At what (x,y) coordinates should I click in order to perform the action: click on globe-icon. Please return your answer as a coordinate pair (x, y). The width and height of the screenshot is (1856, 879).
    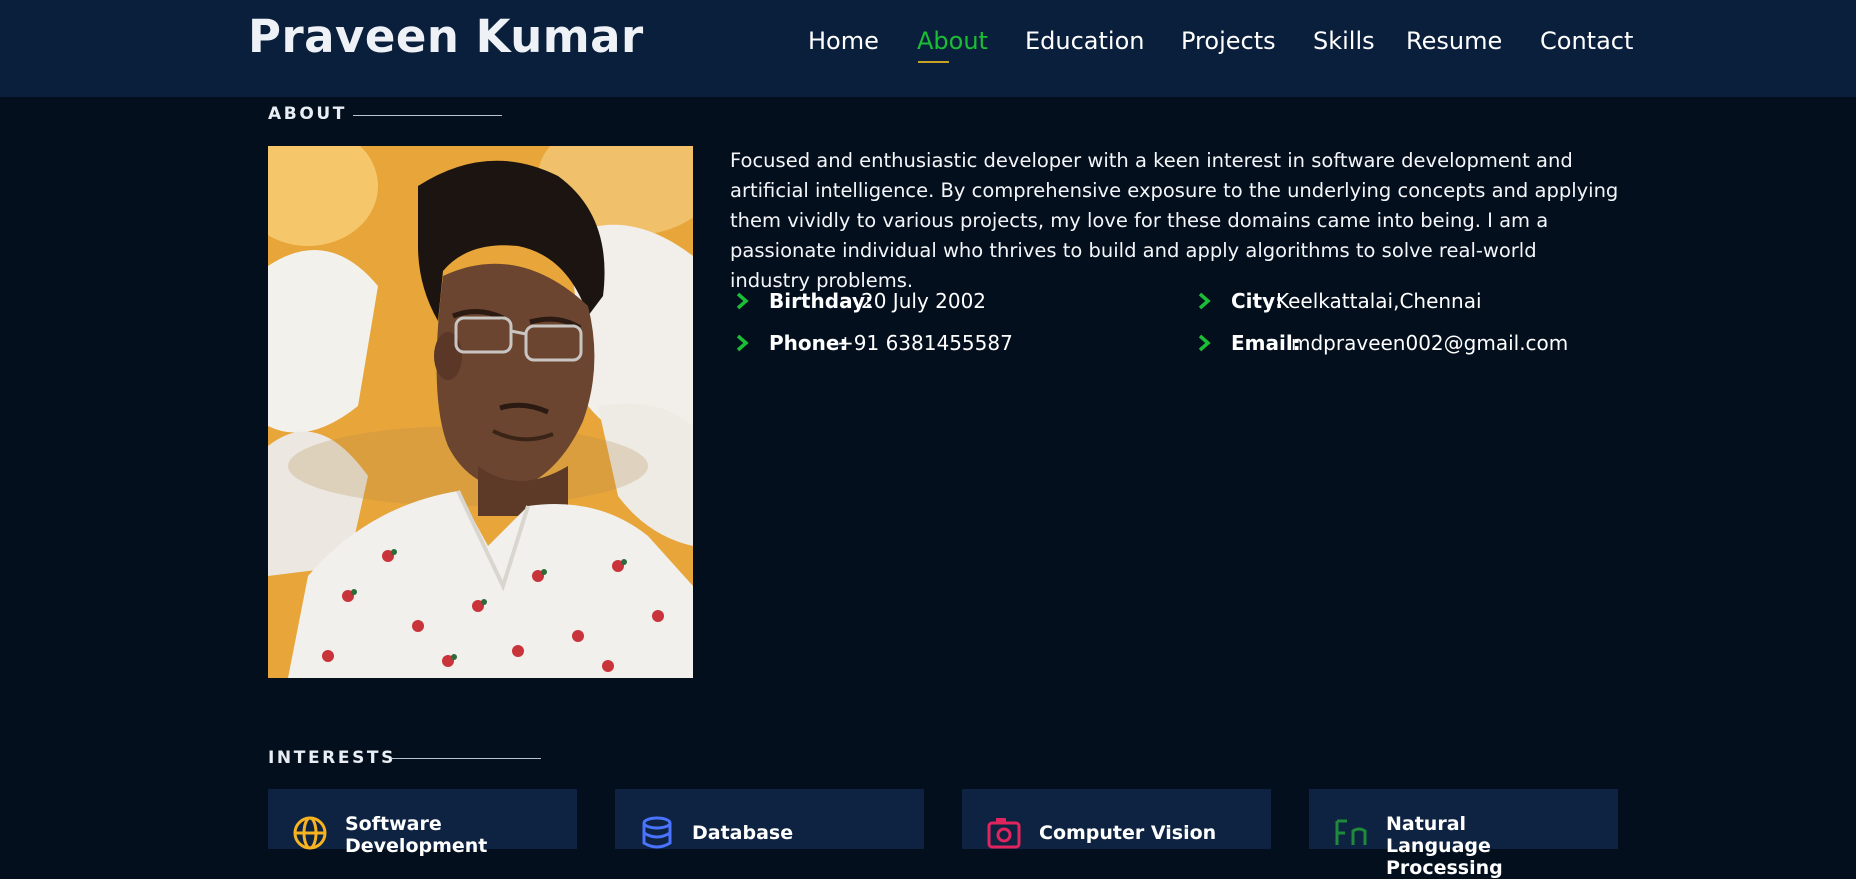
    Looking at the image, I should click on (310, 833).